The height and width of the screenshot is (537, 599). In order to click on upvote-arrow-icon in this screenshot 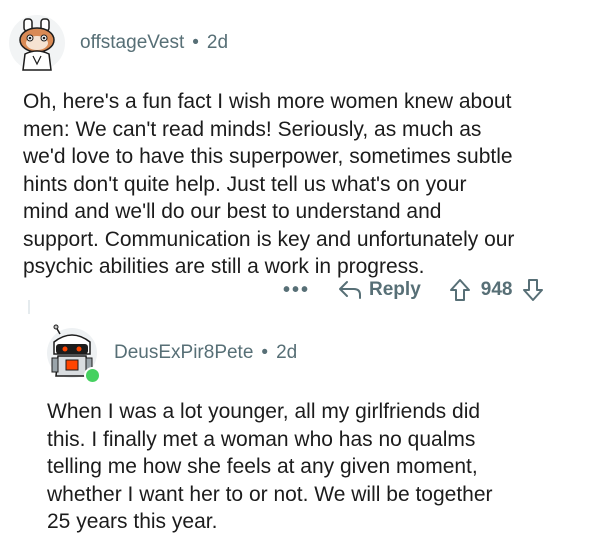, I will do `click(460, 290)`.